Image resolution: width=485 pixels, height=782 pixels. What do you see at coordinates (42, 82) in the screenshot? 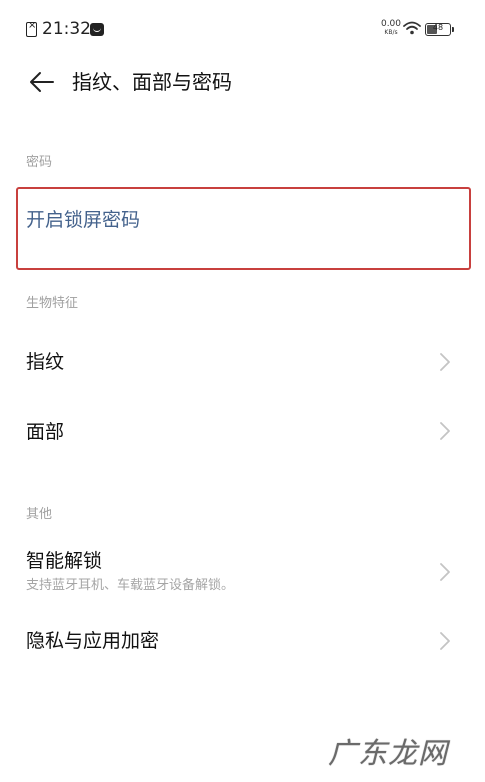
I see `arrow-left-icon` at bounding box center [42, 82].